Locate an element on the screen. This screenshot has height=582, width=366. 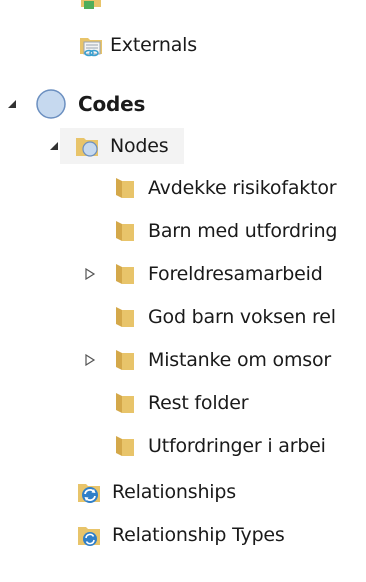
tree-item-relationships: Relationships is located at coordinates (183, 492).